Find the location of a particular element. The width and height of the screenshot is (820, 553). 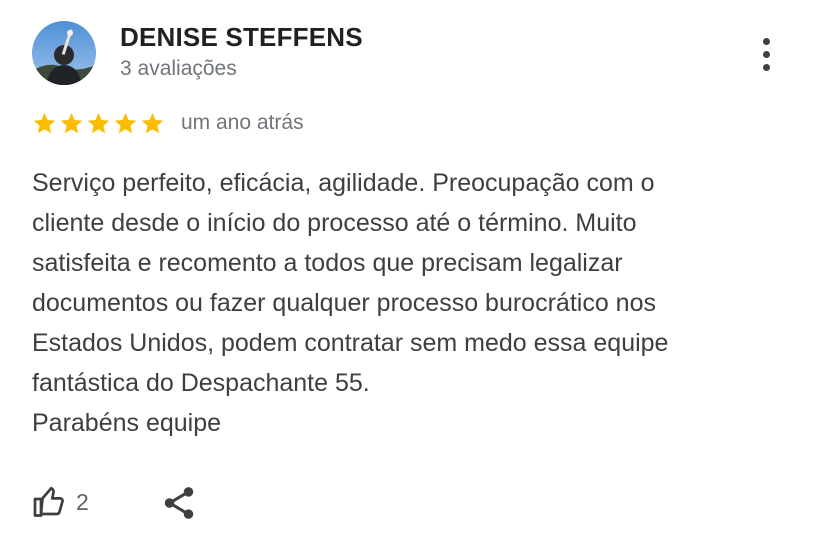

like-count: 2 is located at coordinates (82, 501).